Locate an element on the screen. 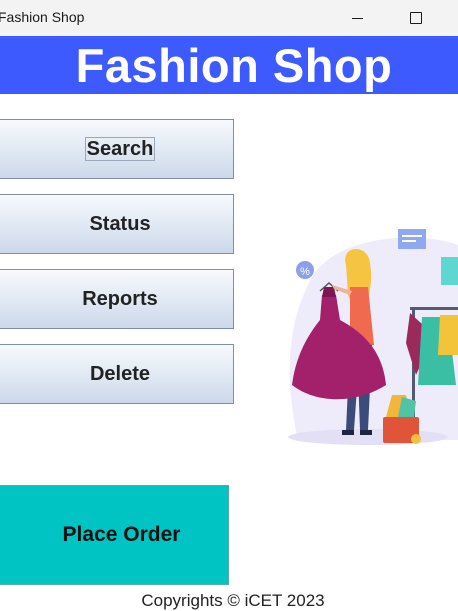 The image size is (458, 611). minimize-icon is located at coordinates (357, 18).